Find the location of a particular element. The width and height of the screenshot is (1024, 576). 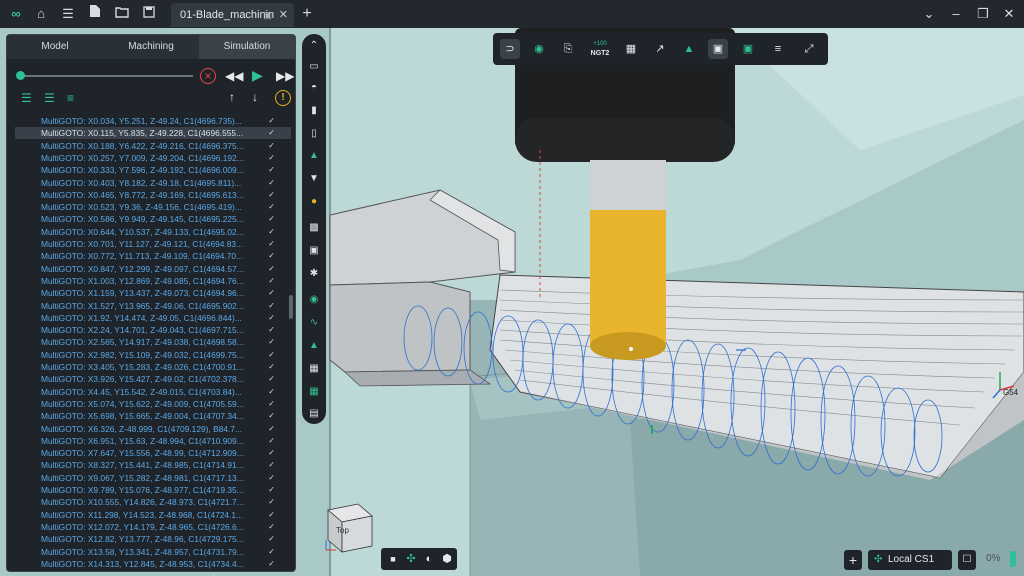

menu-icon: ☰ is located at coordinates (68, 14).